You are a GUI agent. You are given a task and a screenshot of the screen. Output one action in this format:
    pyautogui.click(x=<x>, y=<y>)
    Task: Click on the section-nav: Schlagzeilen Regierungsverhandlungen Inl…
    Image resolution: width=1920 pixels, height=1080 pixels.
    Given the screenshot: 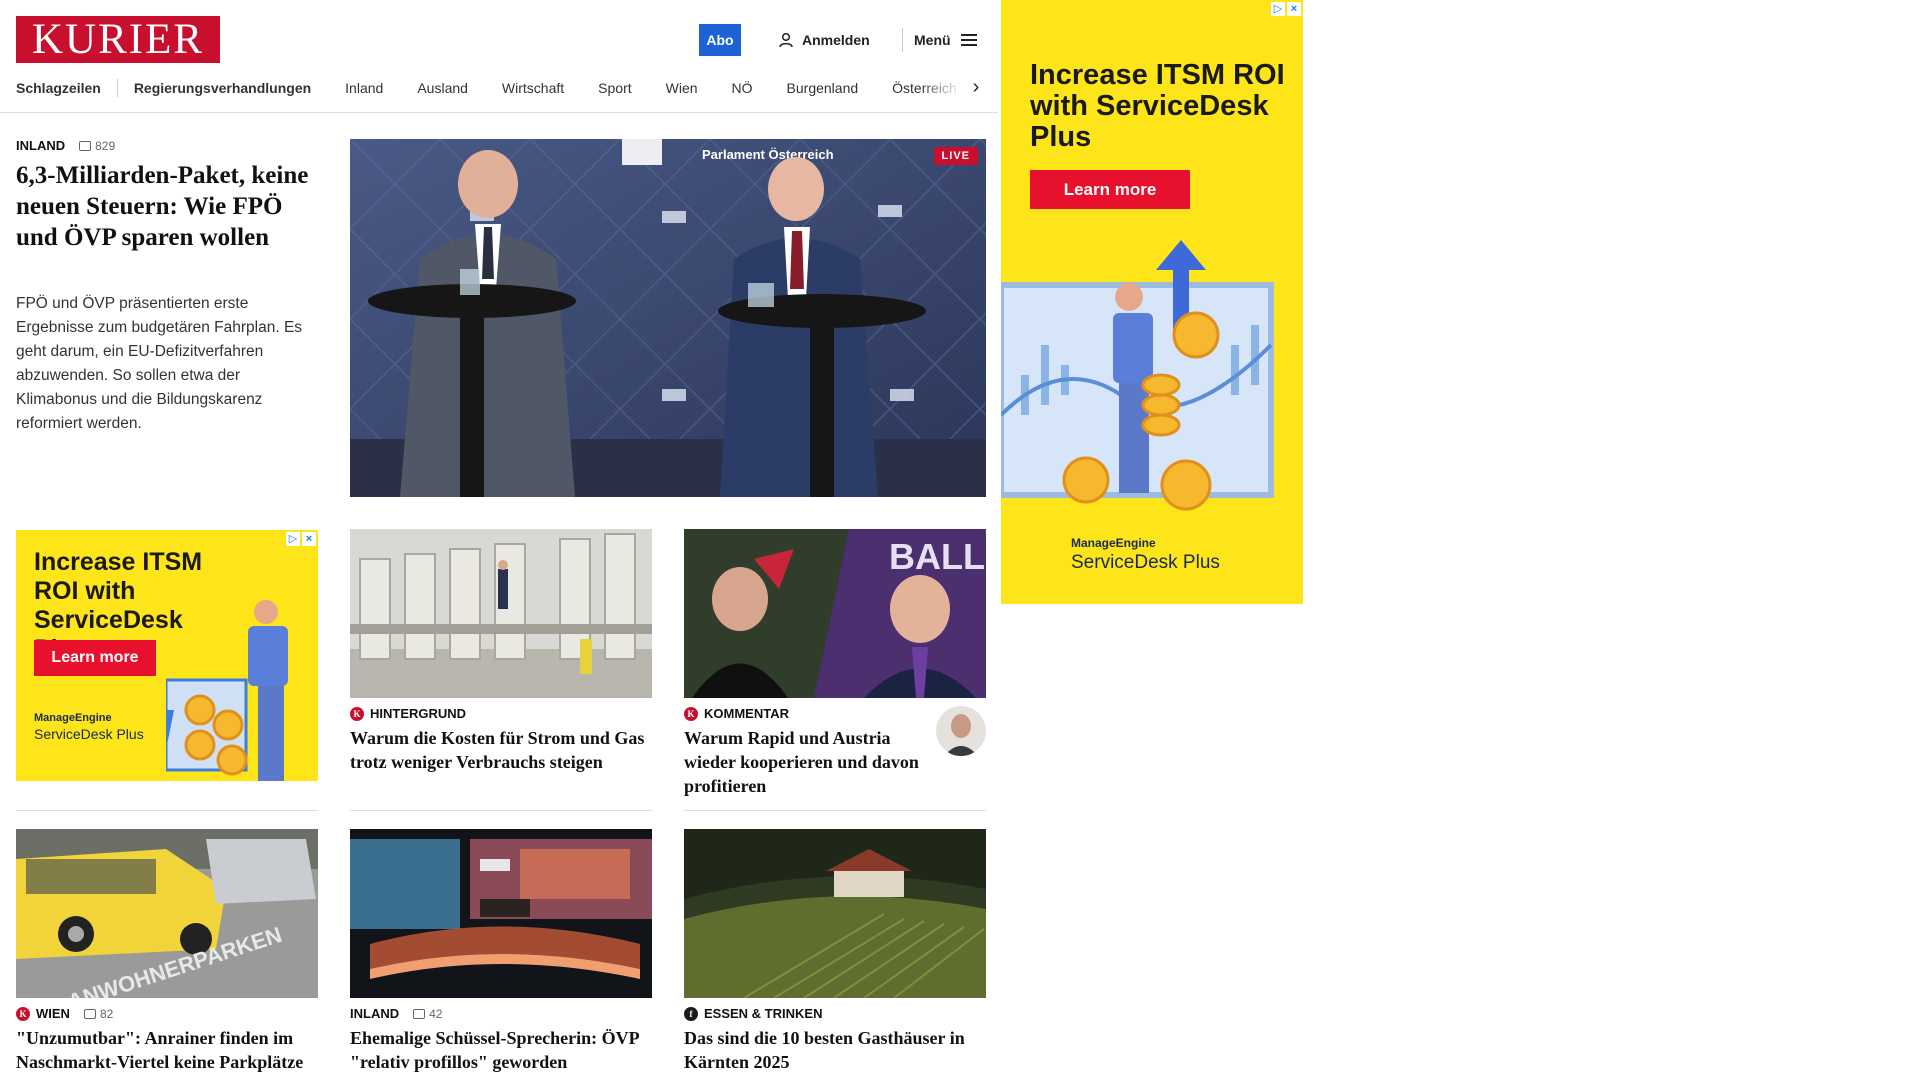 What is the action you would take?
    pyautogui.click(x=499, y=93)
    